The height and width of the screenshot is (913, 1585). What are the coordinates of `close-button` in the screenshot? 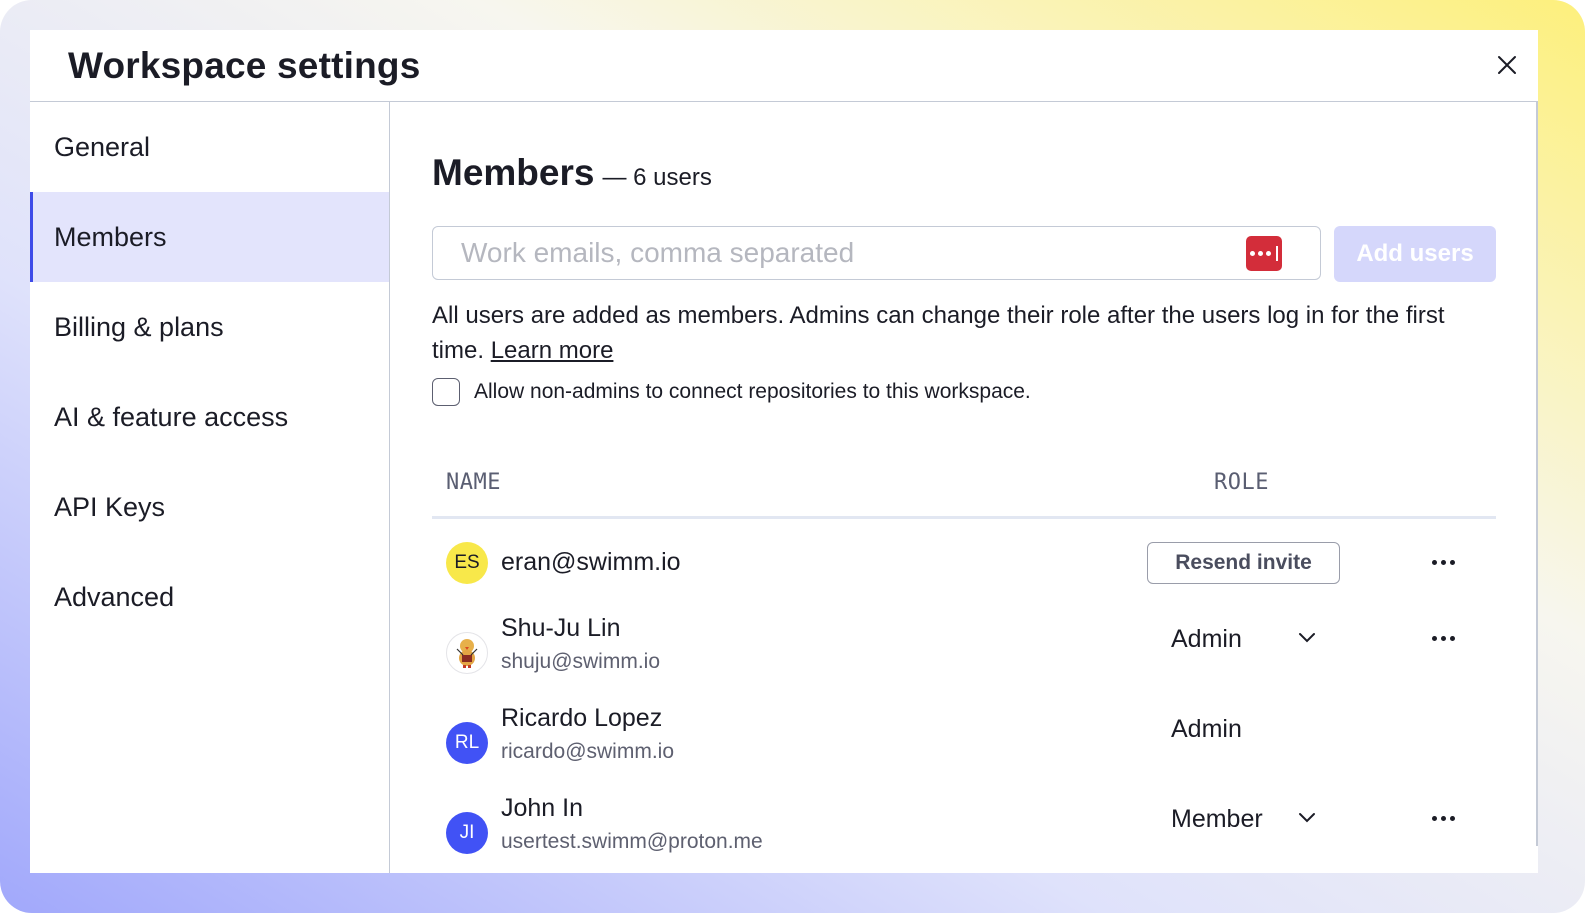 It's located at (1507, 65).